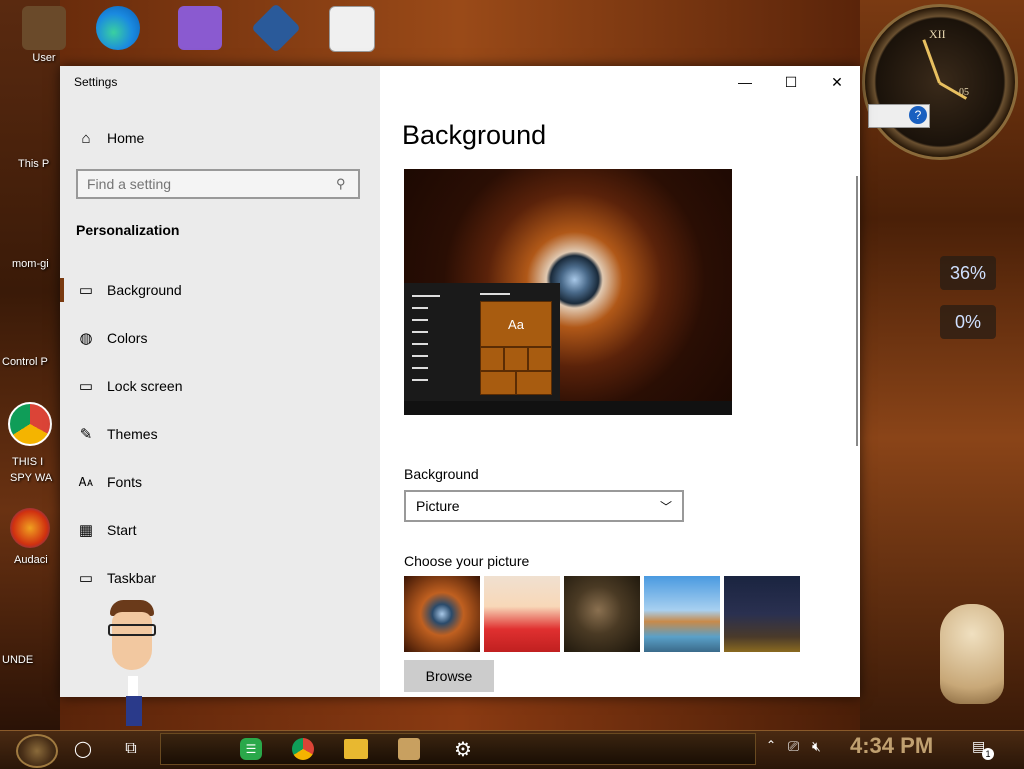 The width and height of the screenshot is (1024, 769). Describe the element at coordinates (665, 506) in the screenshot. I see `chevron-down-icon: ﹀` at that location.